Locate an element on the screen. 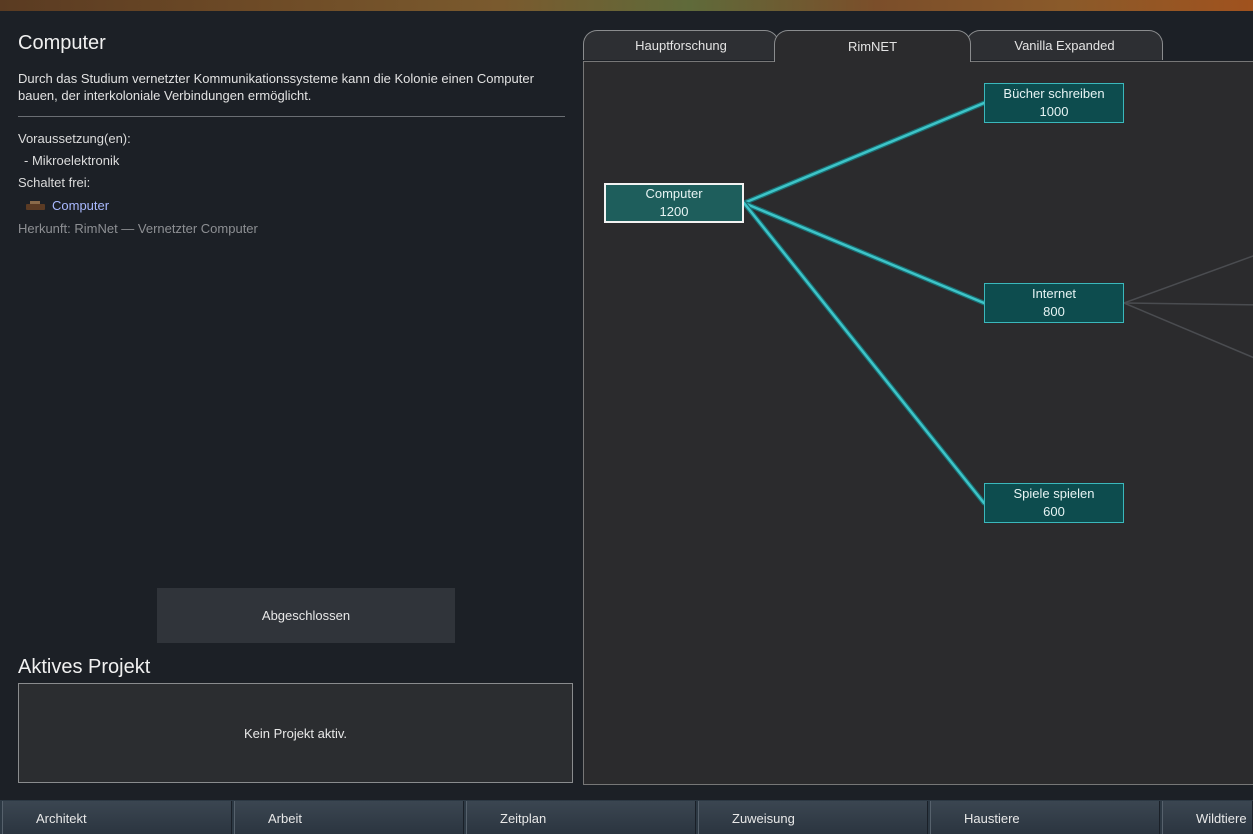 The height and width of the screenshot is (834, 1253). main-tab-haustiere: Haustiere is located at coordinates (1045, 817).